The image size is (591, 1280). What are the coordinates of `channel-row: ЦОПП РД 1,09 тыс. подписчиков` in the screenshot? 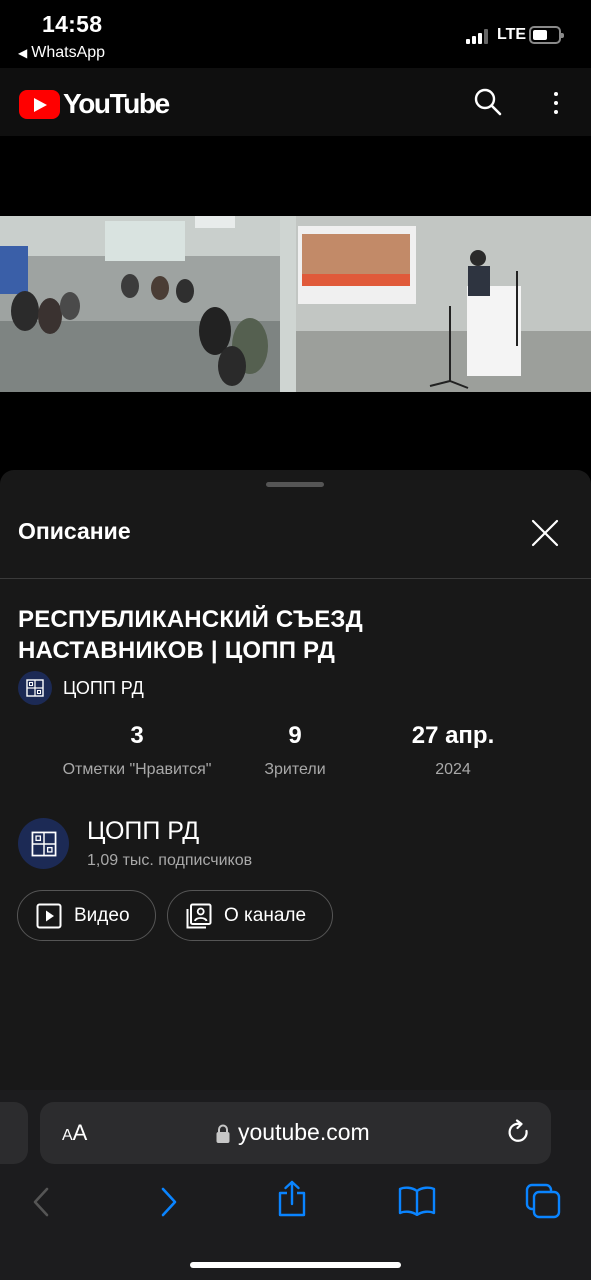 It's located at (135, 844).